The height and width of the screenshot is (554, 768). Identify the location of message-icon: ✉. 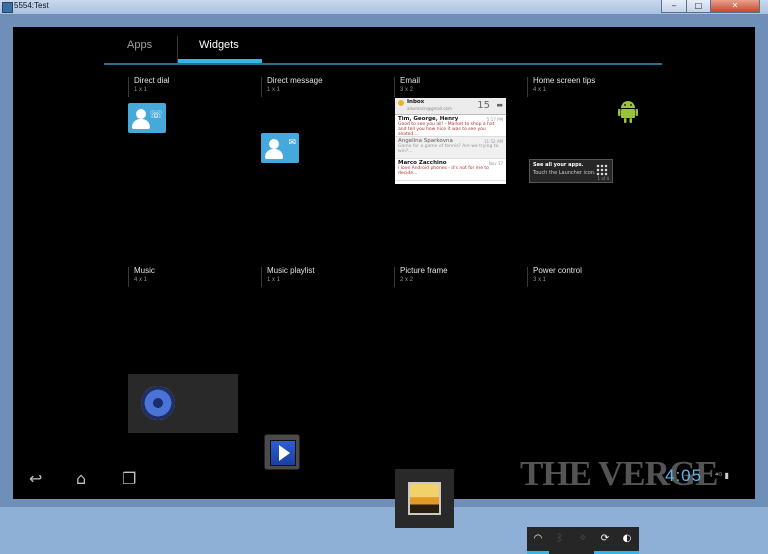
(292, 143).